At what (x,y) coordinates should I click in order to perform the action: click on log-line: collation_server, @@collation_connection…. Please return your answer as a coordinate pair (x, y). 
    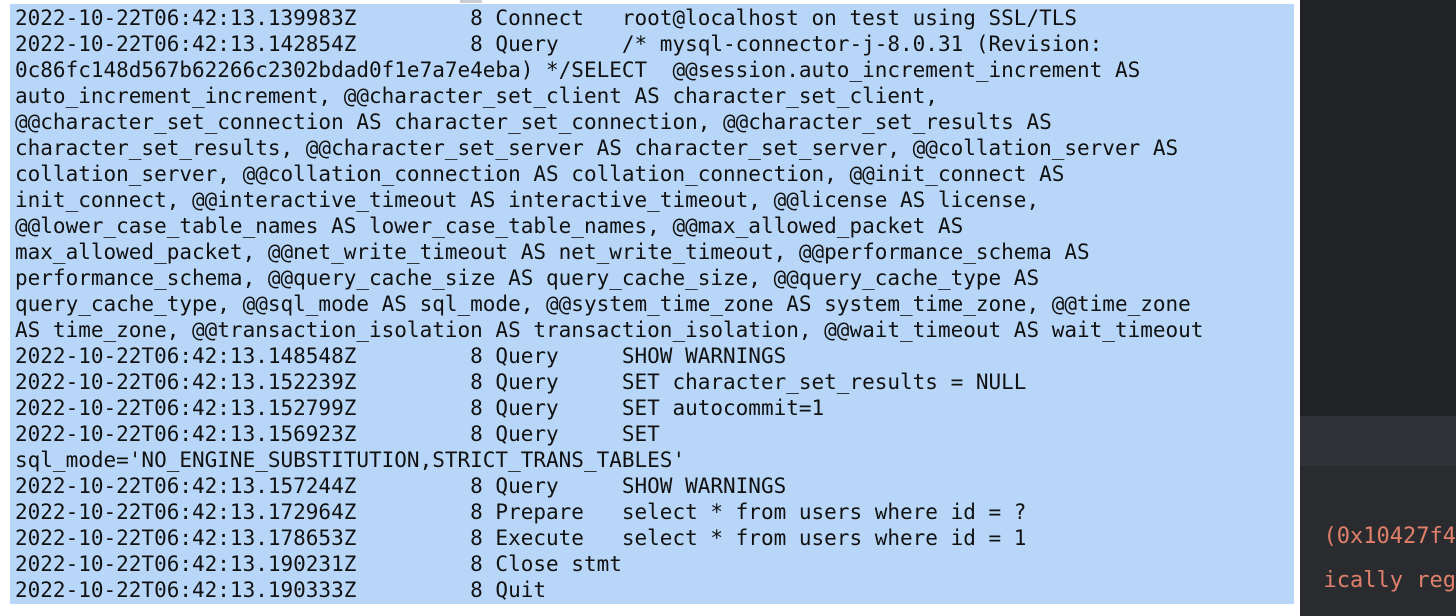
    Looking at the image, I should click on (540, 174).